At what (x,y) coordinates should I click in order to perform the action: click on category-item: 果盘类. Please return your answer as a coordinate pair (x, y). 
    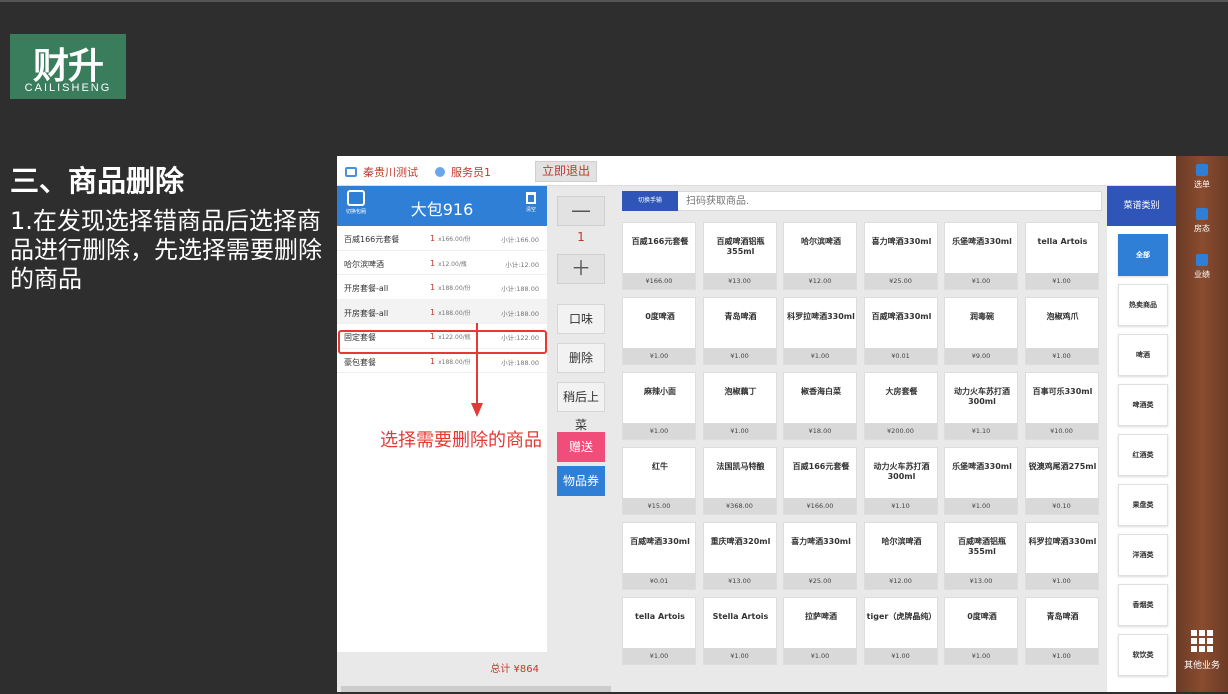
    Looking at the image, I should click on (1143, 505).